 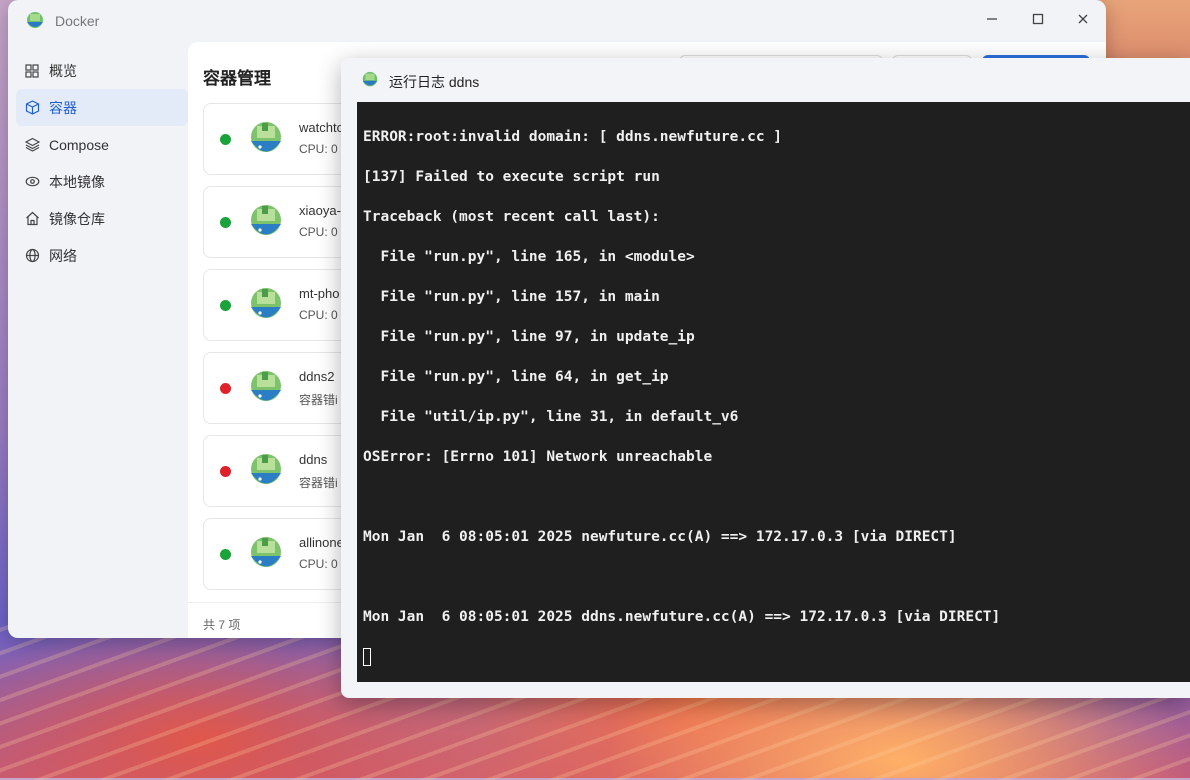 What do you see at coordinates (321, 542) in the screenshot?
I see `container-name: allinone` at bounding box center [321, 542].